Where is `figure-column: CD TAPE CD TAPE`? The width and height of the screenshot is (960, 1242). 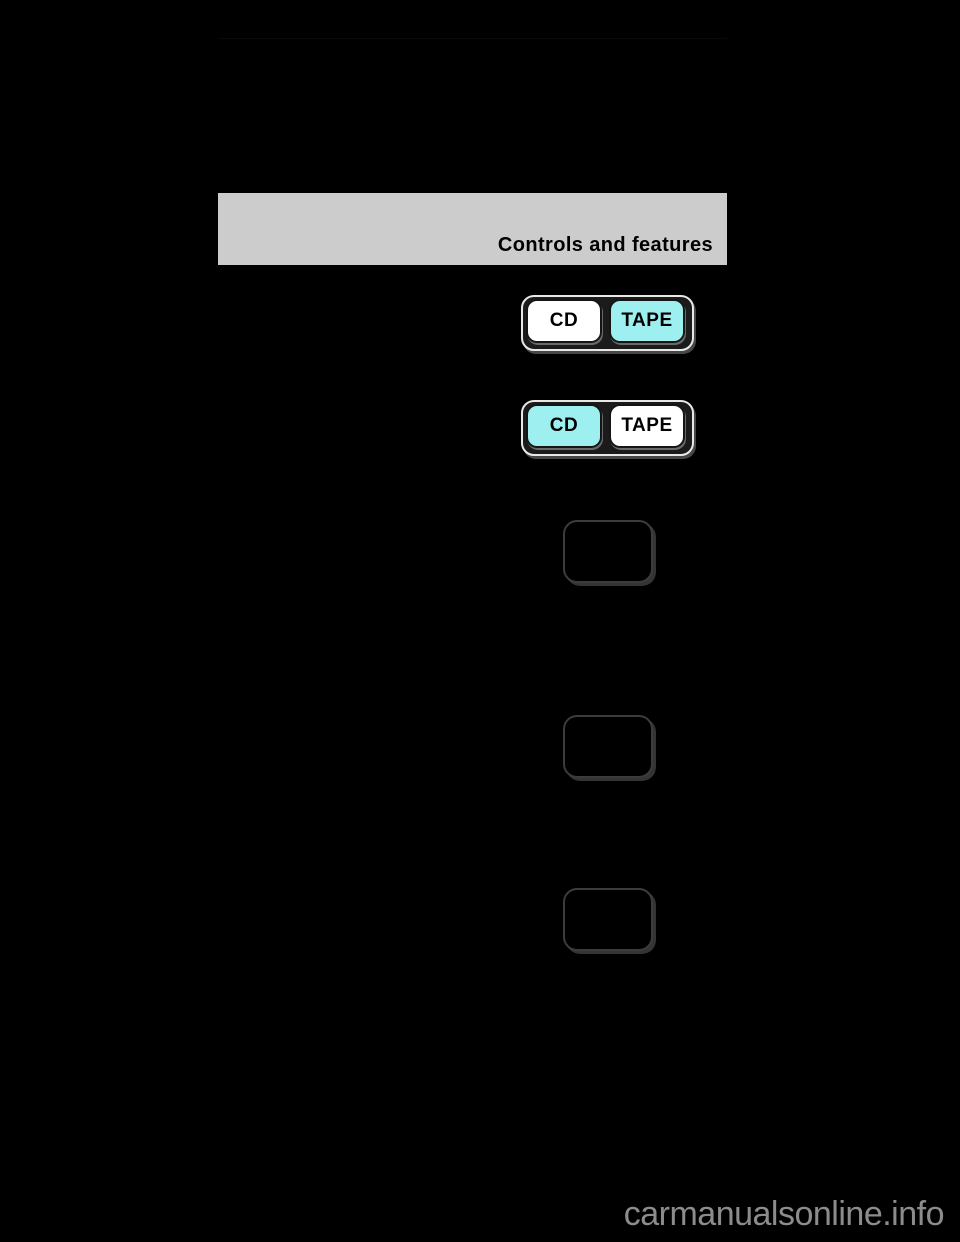
figure-column: CD TAPE CD TAPE is located at coordinates (625, 635).